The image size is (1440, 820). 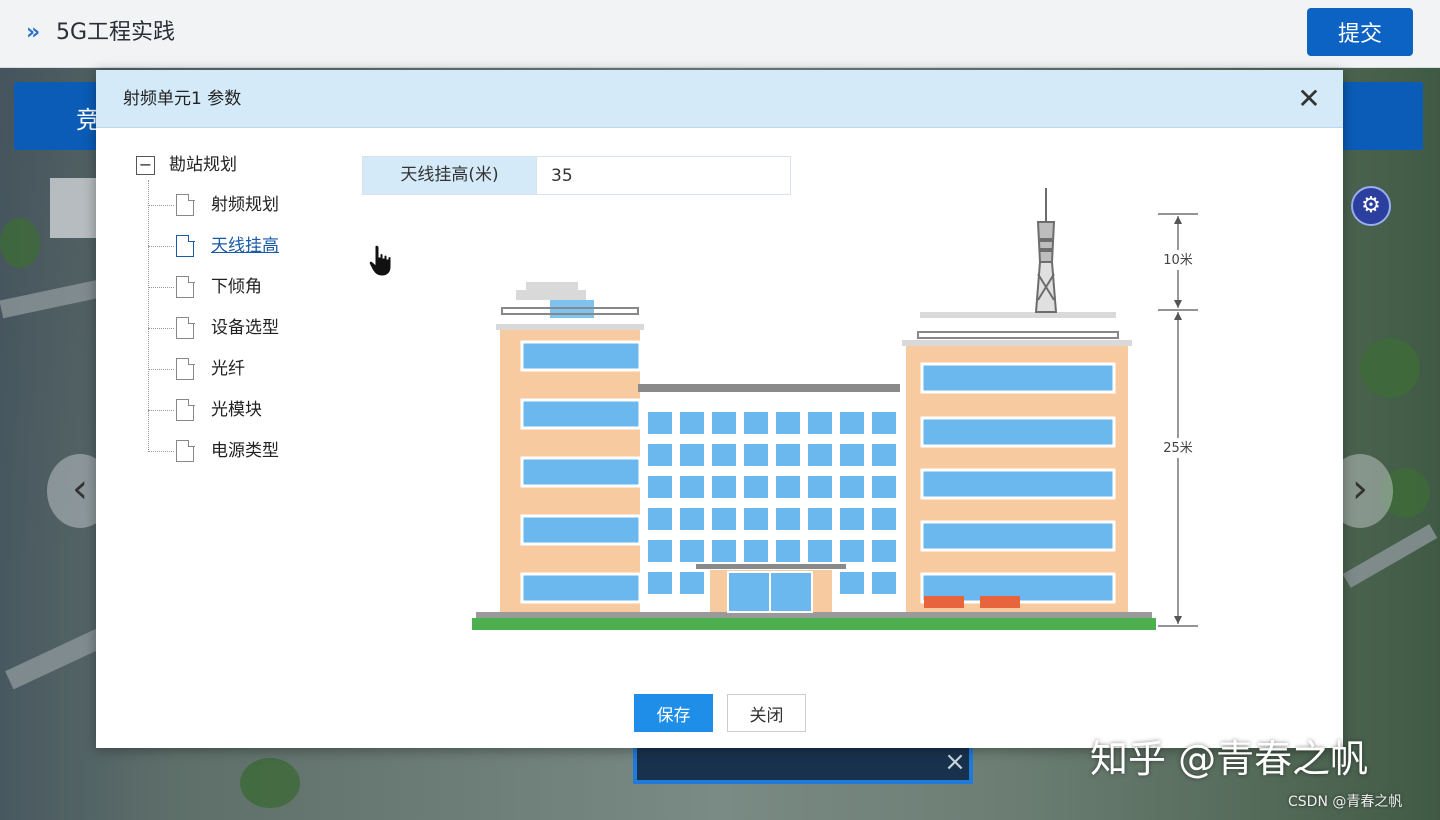 What do you see at coordinates (182, 99) in the screenshot?
I see `dialog-title: 射频单元1 参数` at bounding box center [182, 99].